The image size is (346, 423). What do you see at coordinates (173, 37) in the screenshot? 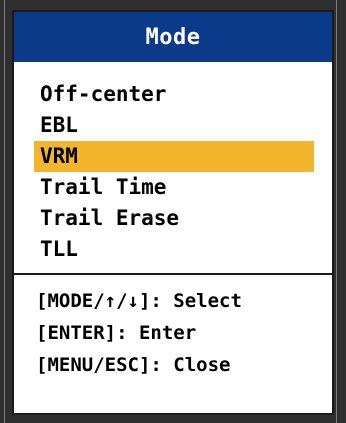
I see `menu-title: Mode` at bounding box center [173, 37].